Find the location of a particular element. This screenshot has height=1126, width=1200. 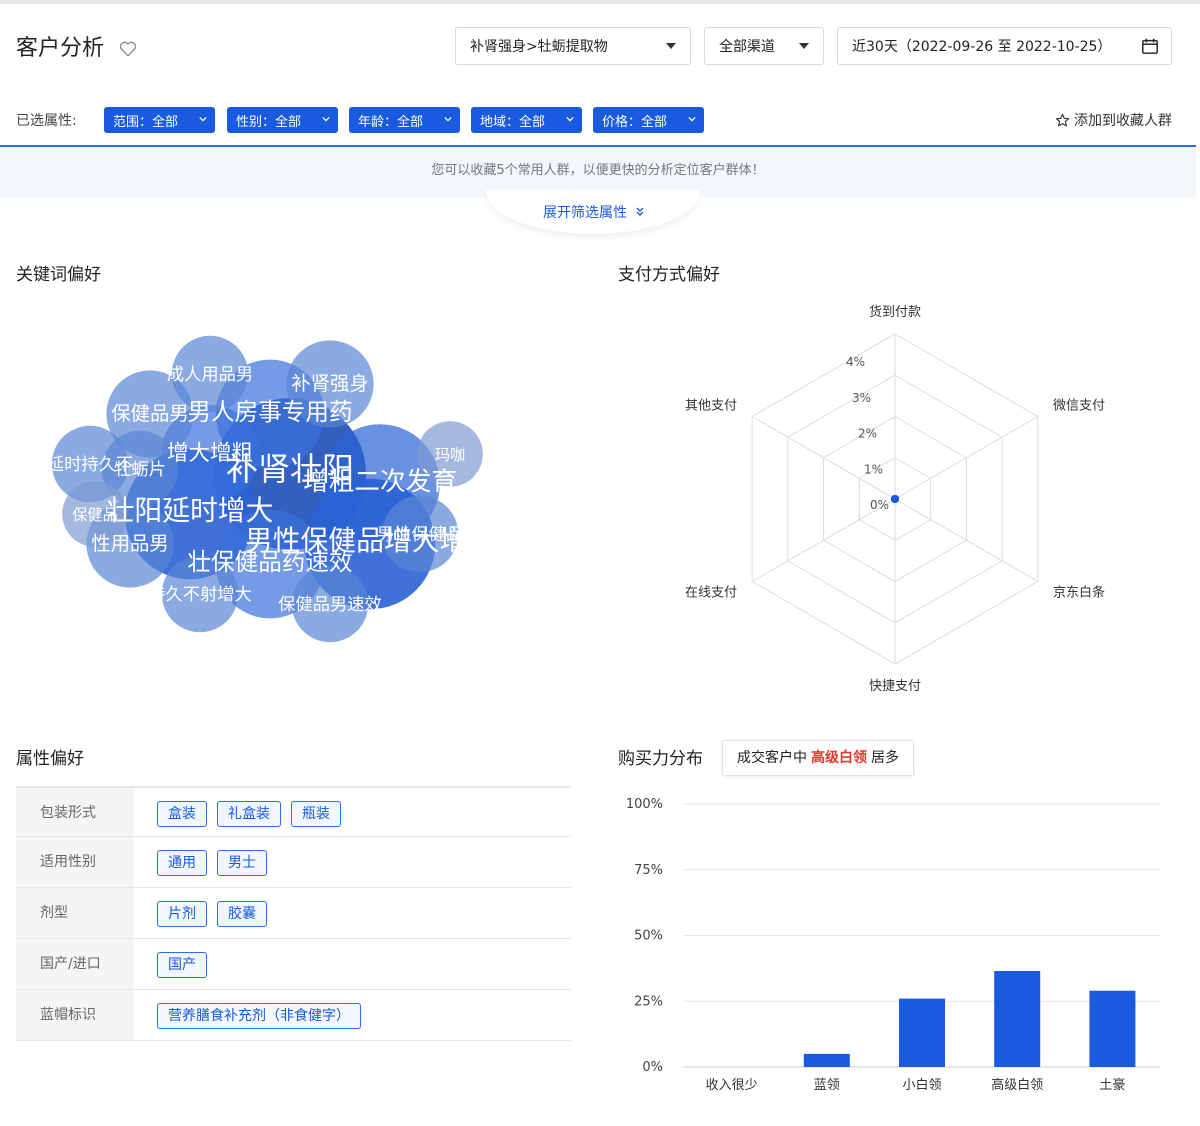

attribute-row: 包装形式 盒装 礼盒装 瓶装 is located at coordinates (293, 811).